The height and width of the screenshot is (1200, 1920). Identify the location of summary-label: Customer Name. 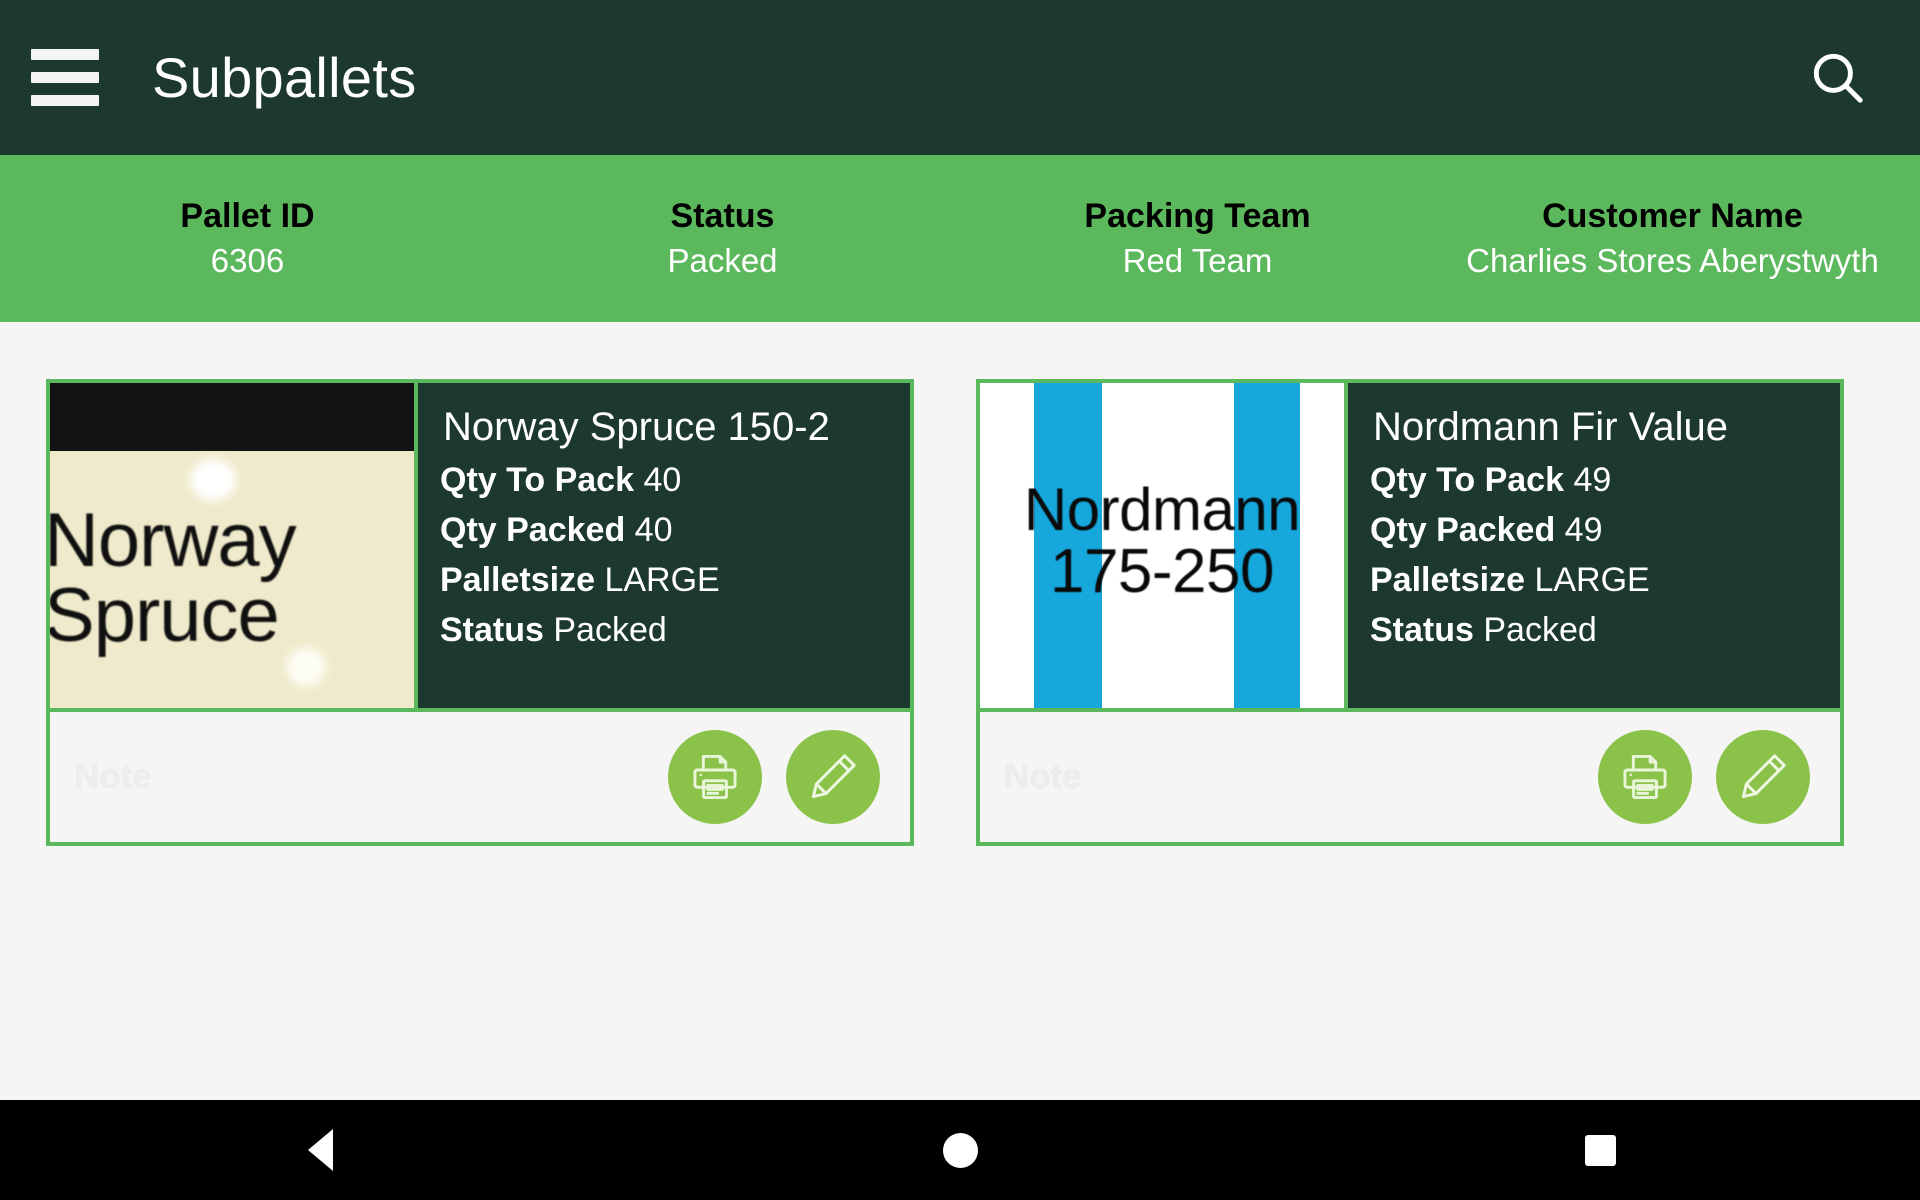
(1672, 215).